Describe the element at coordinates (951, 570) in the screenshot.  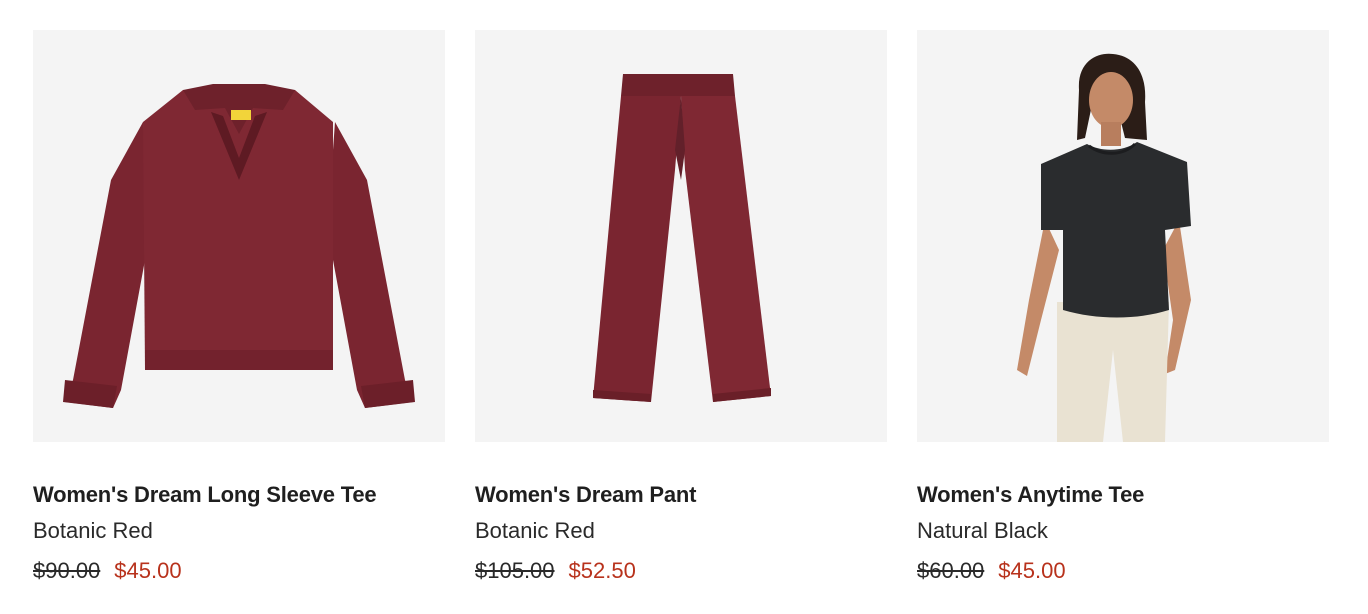
I see `original-price: $60.00` at that location.